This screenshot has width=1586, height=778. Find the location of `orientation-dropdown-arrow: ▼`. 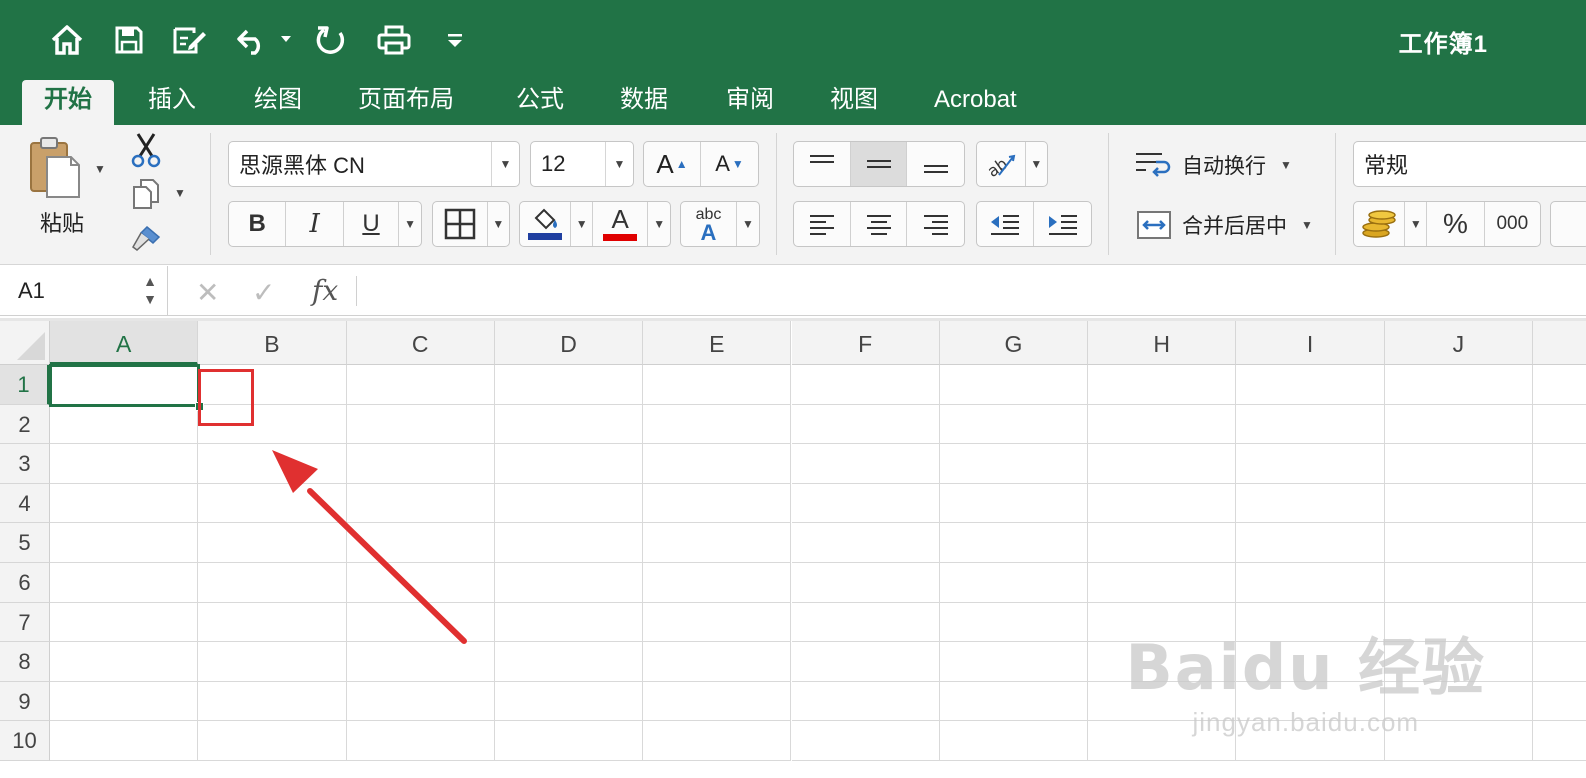

orientation-dropdown-arrow: ▼ is located at coordinates (1036, 164).